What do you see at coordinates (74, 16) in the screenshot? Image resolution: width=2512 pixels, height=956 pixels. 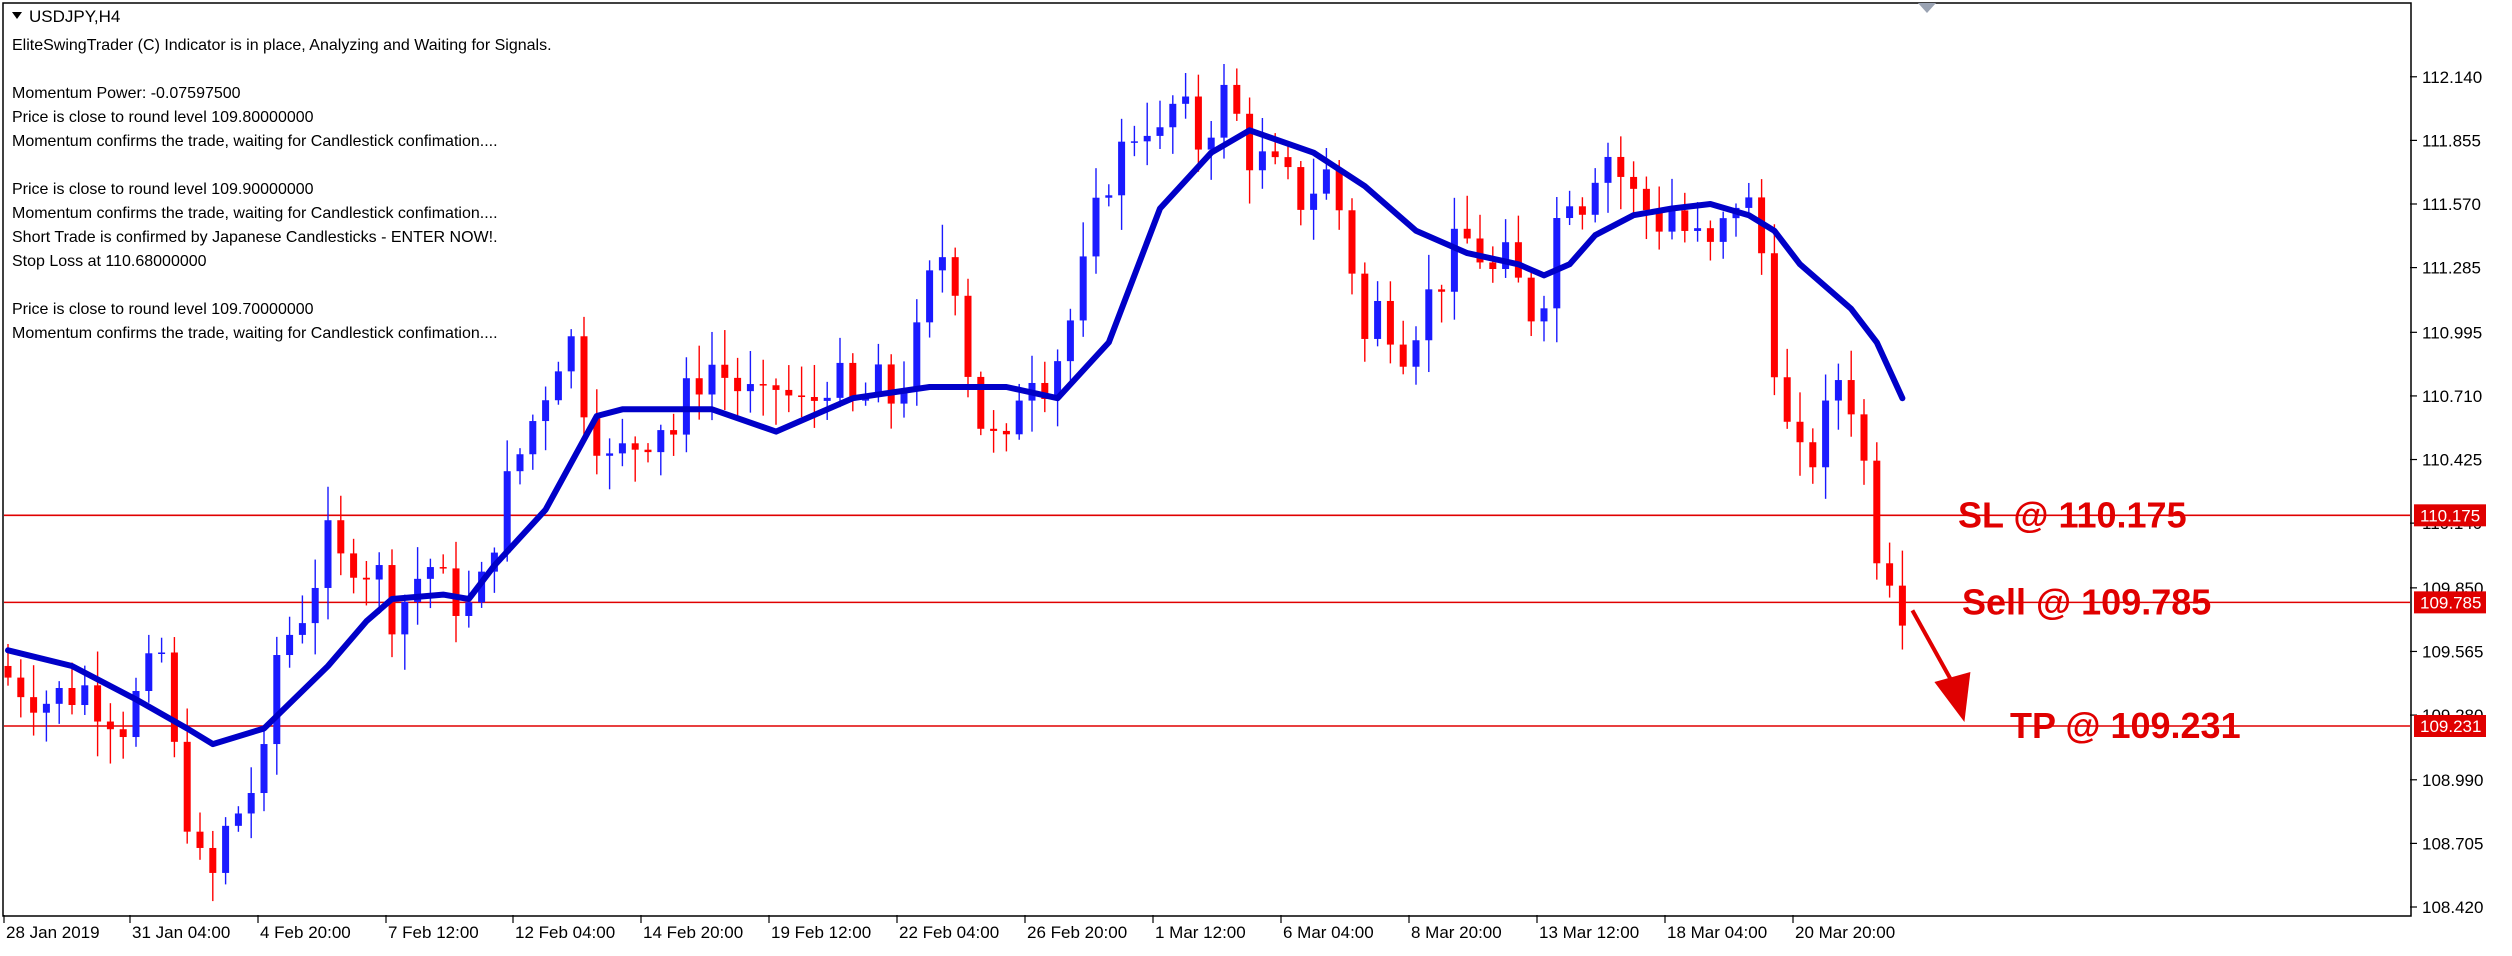 I see `symbol-title: USDJPY,H4` at bounding box center [74, 16].